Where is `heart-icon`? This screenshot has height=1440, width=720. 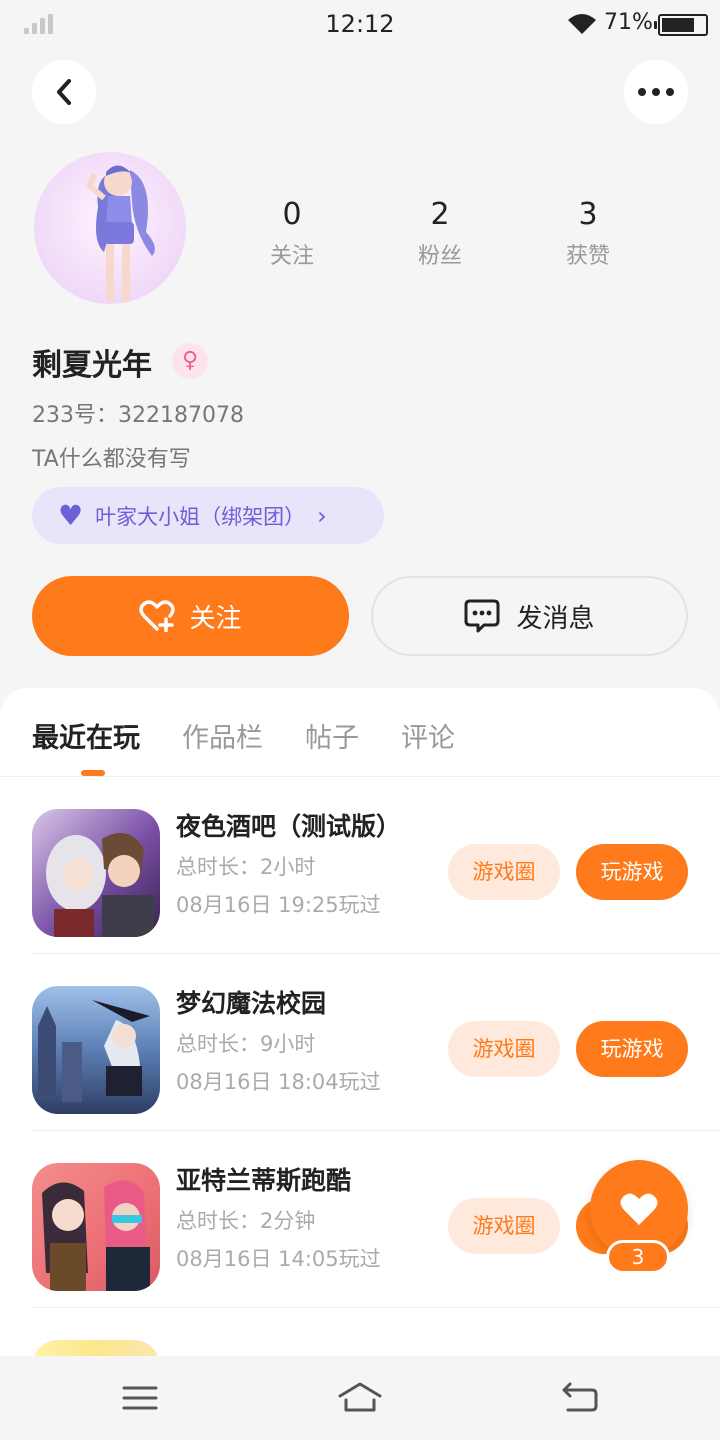 heart-icon is located at coordinates (639, 1209).